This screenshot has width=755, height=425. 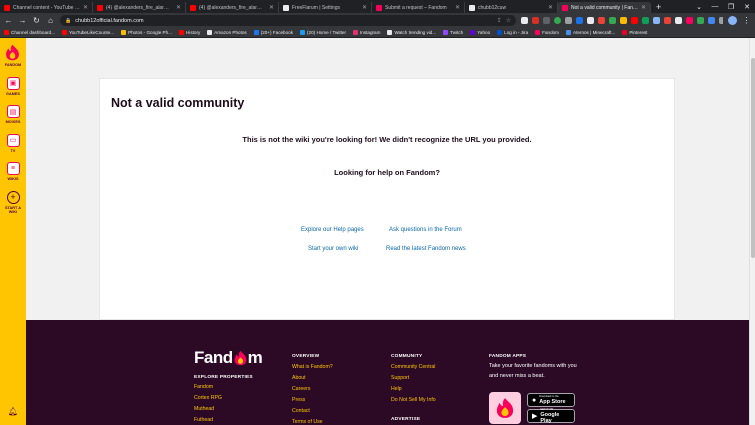 What do you see at coordinates (13, 86) in the screenshot?
I see `rail-item-games: ▣ GAMES` at bounding box center [13, 86].